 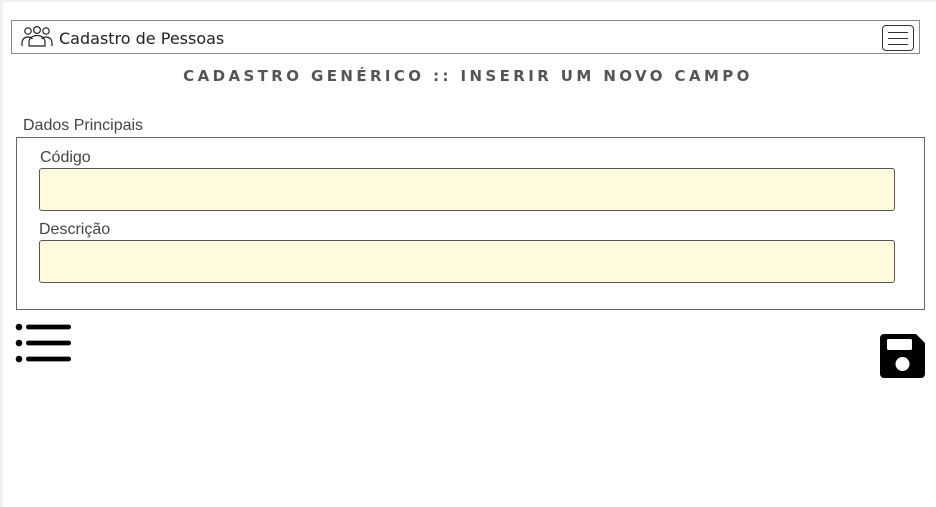 I want to click on save-button, so click(x=902, y=356).